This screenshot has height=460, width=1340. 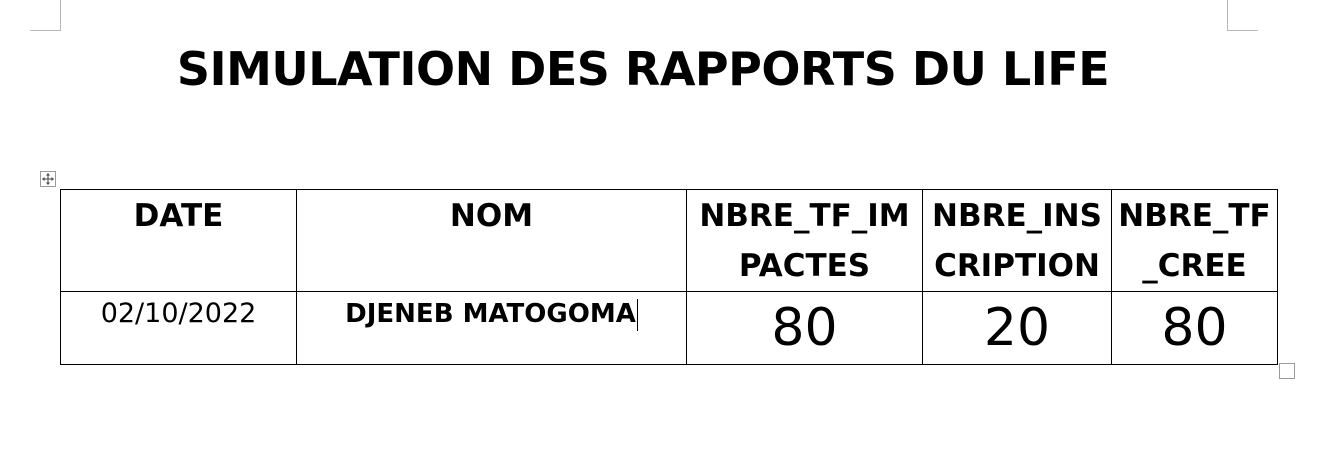 What do you see at coordinates (643, 69) in the screenshot?
I see `document-title: SIMULATION DES RAPPORTS DU LIFE` at bounding box center [643, 69].